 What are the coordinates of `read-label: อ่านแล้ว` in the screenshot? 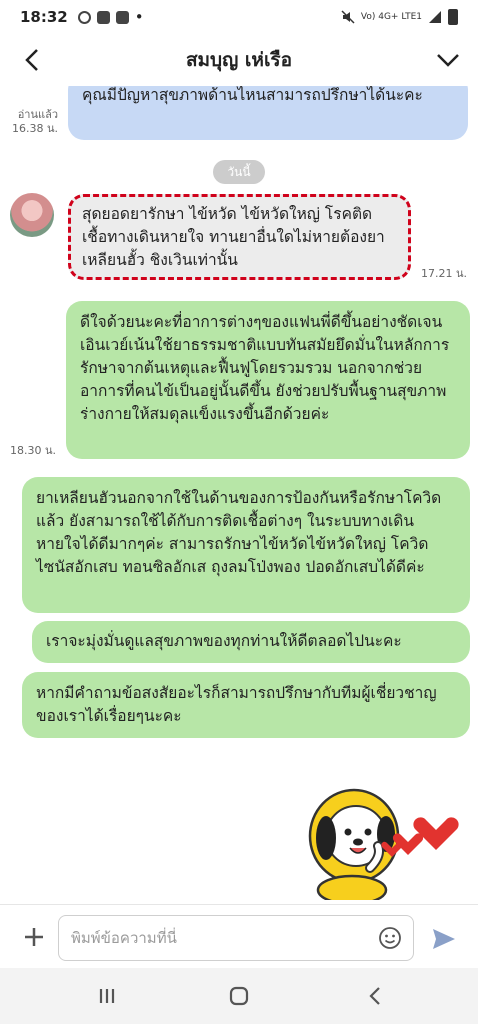 It's located at (37, 114).